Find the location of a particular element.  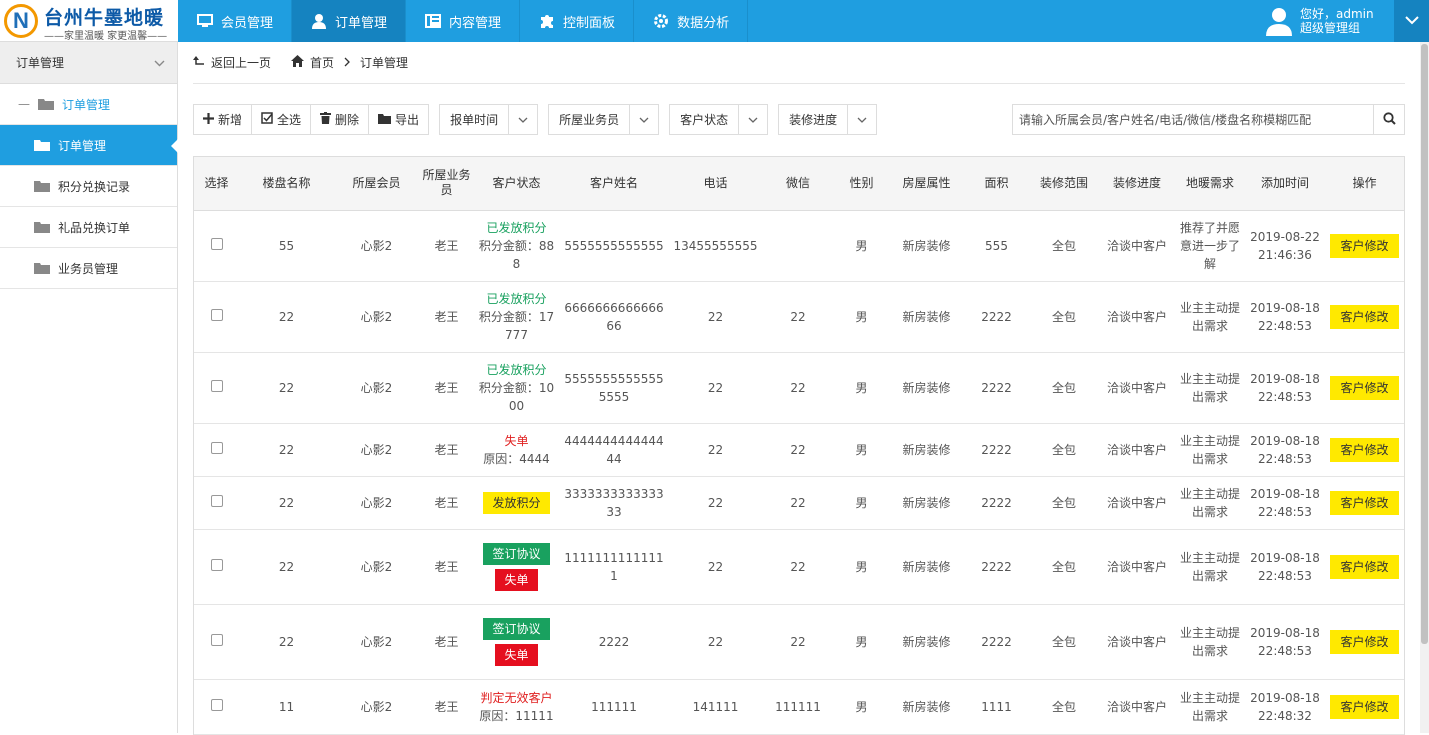

add-button: 新增 is located at coordinates (223, 119).